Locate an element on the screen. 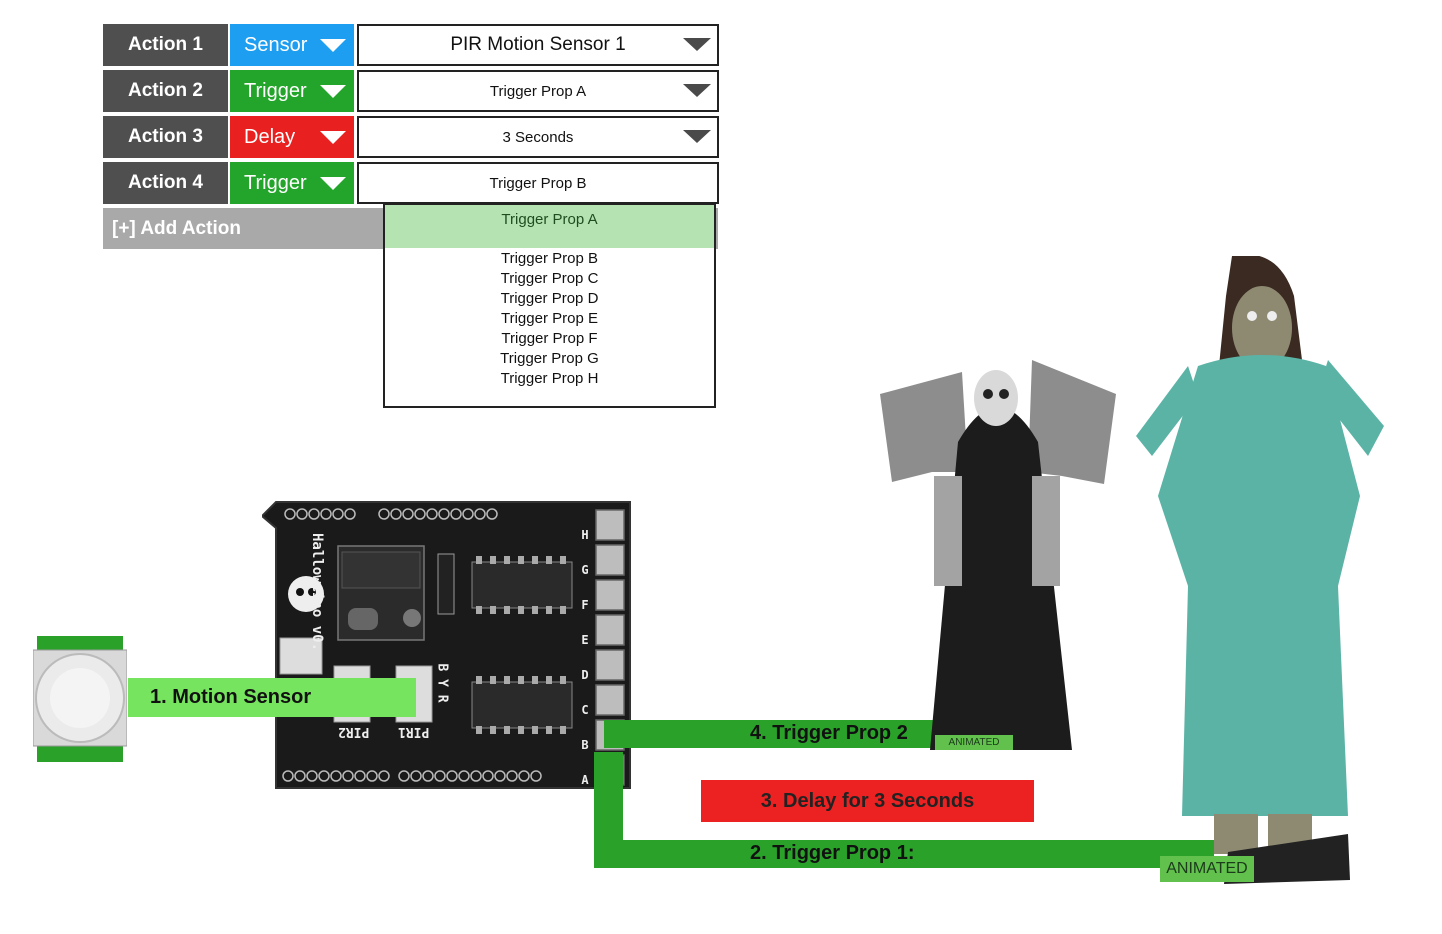 The width and height of the screenshot is (1442, 934). action-value-select: 3 Seconds is located at coordinates (538, 137).